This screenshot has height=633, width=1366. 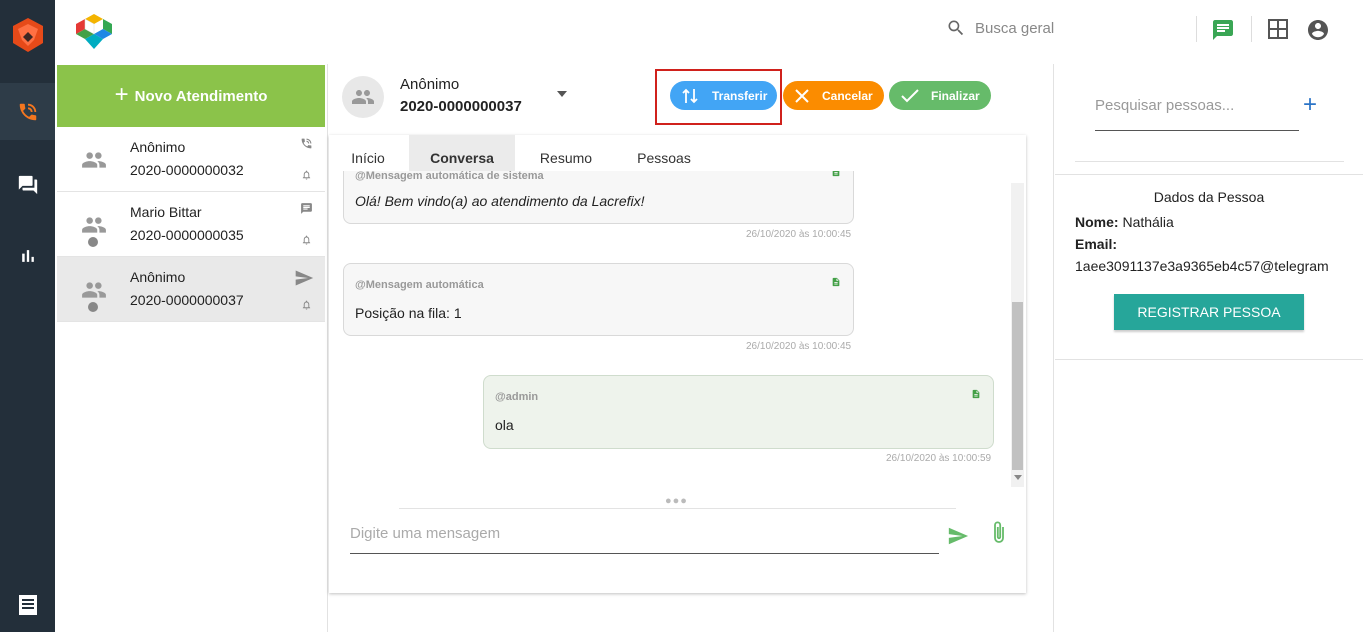 I want to click on nav-reports-icon, so click(x=27, y=255).